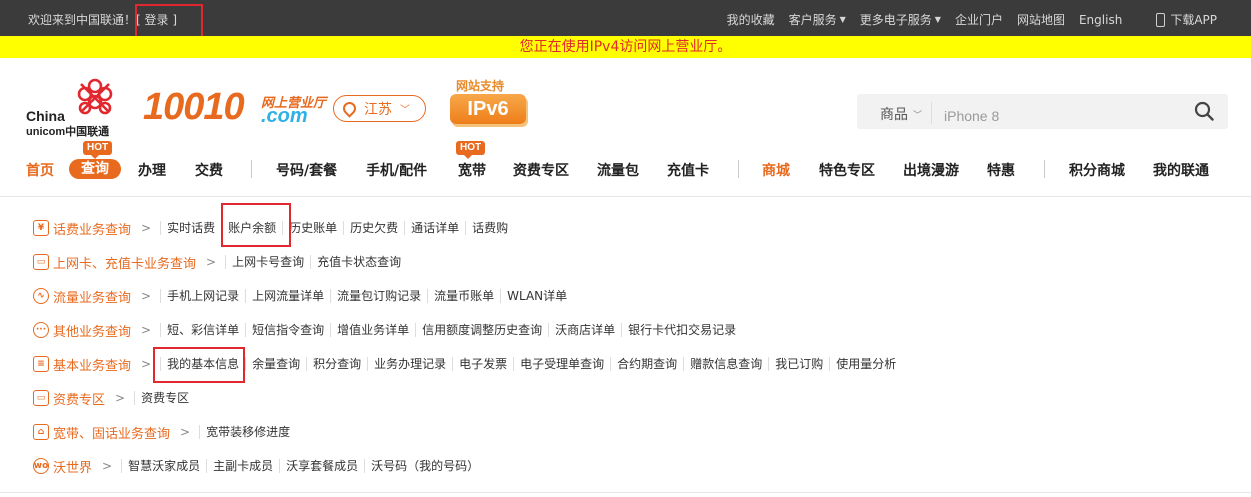  What do you see at coordinates (378, 296) in the screenshot?
I see `link-data-pack-orders: 流量包订购记录` at bounding box center [378, 296].